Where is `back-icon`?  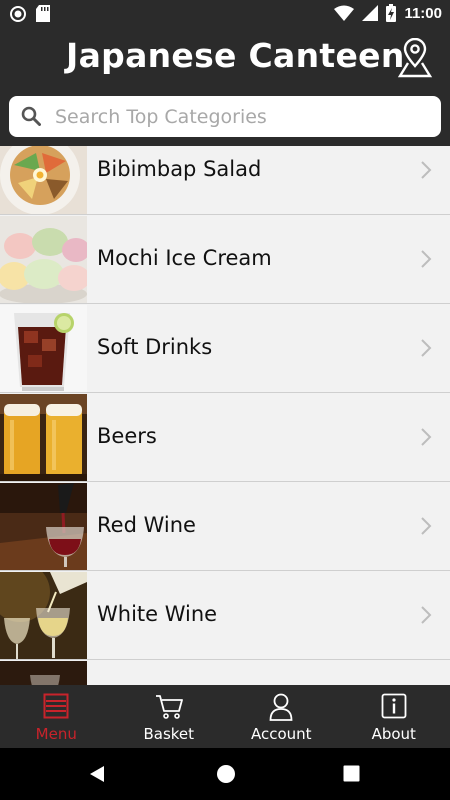 back-icon is located at coordinates (97, 774).